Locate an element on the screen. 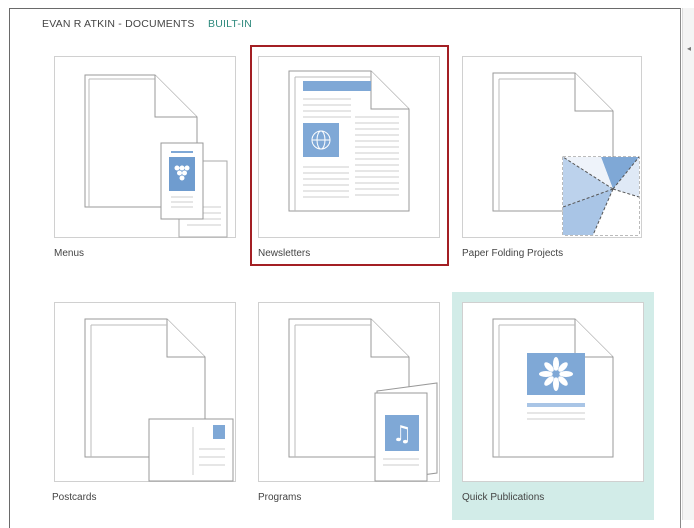  template-tile-quick-publications: Quick Publications is located at coordinates (553, 406).